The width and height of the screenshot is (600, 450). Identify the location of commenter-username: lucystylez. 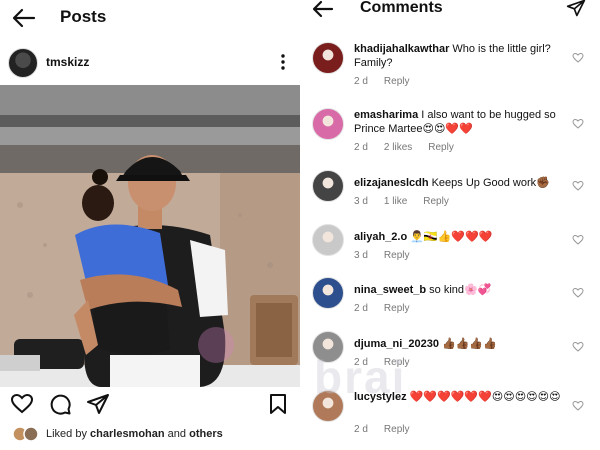
(380, 397).